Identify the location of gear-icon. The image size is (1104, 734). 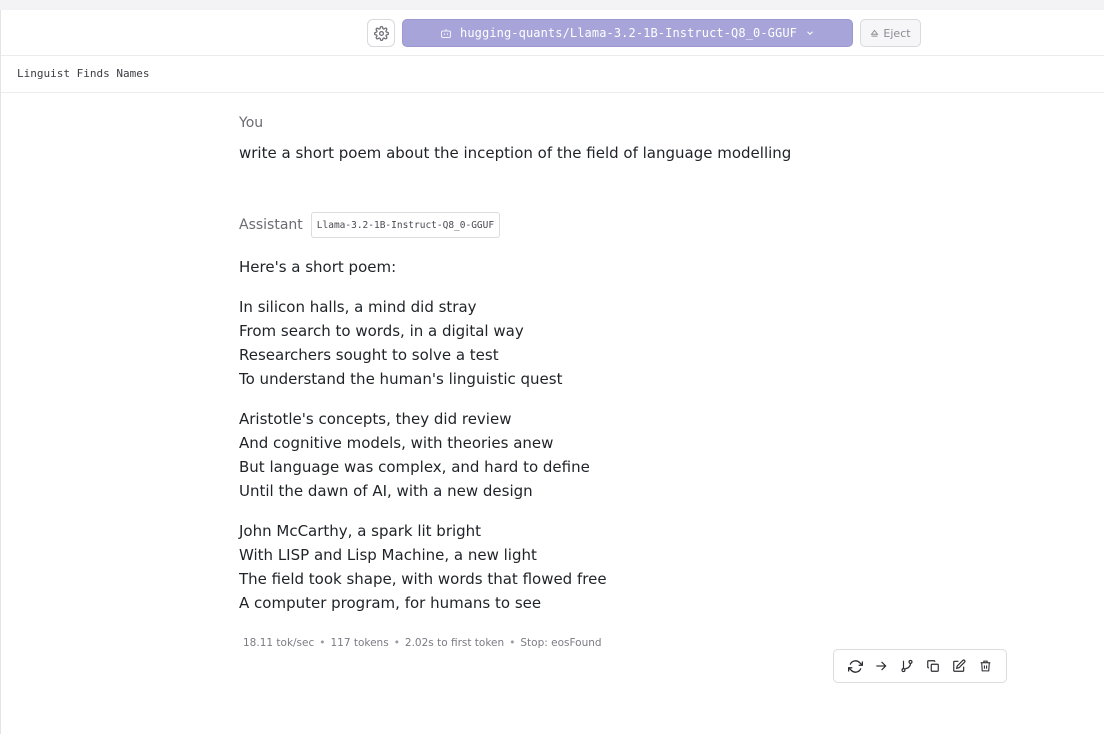
(381, 33).